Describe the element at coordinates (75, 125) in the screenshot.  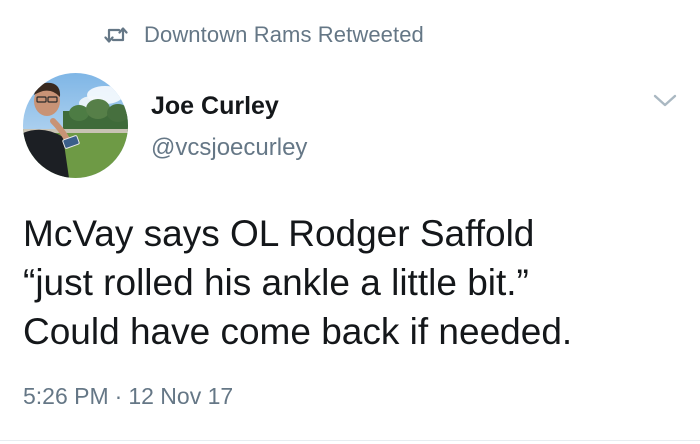
I see `avatar` at that location.